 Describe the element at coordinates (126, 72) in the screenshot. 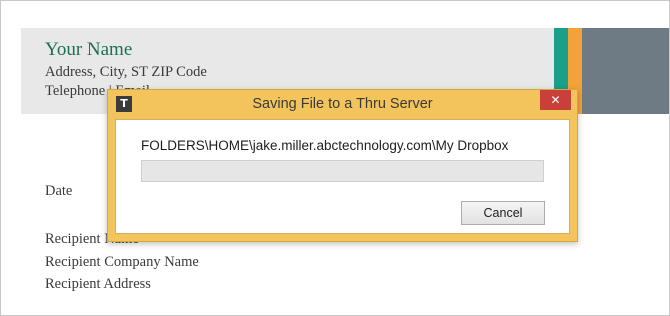

I see `document-address: Address, City, ST ZIP Code` at that location.